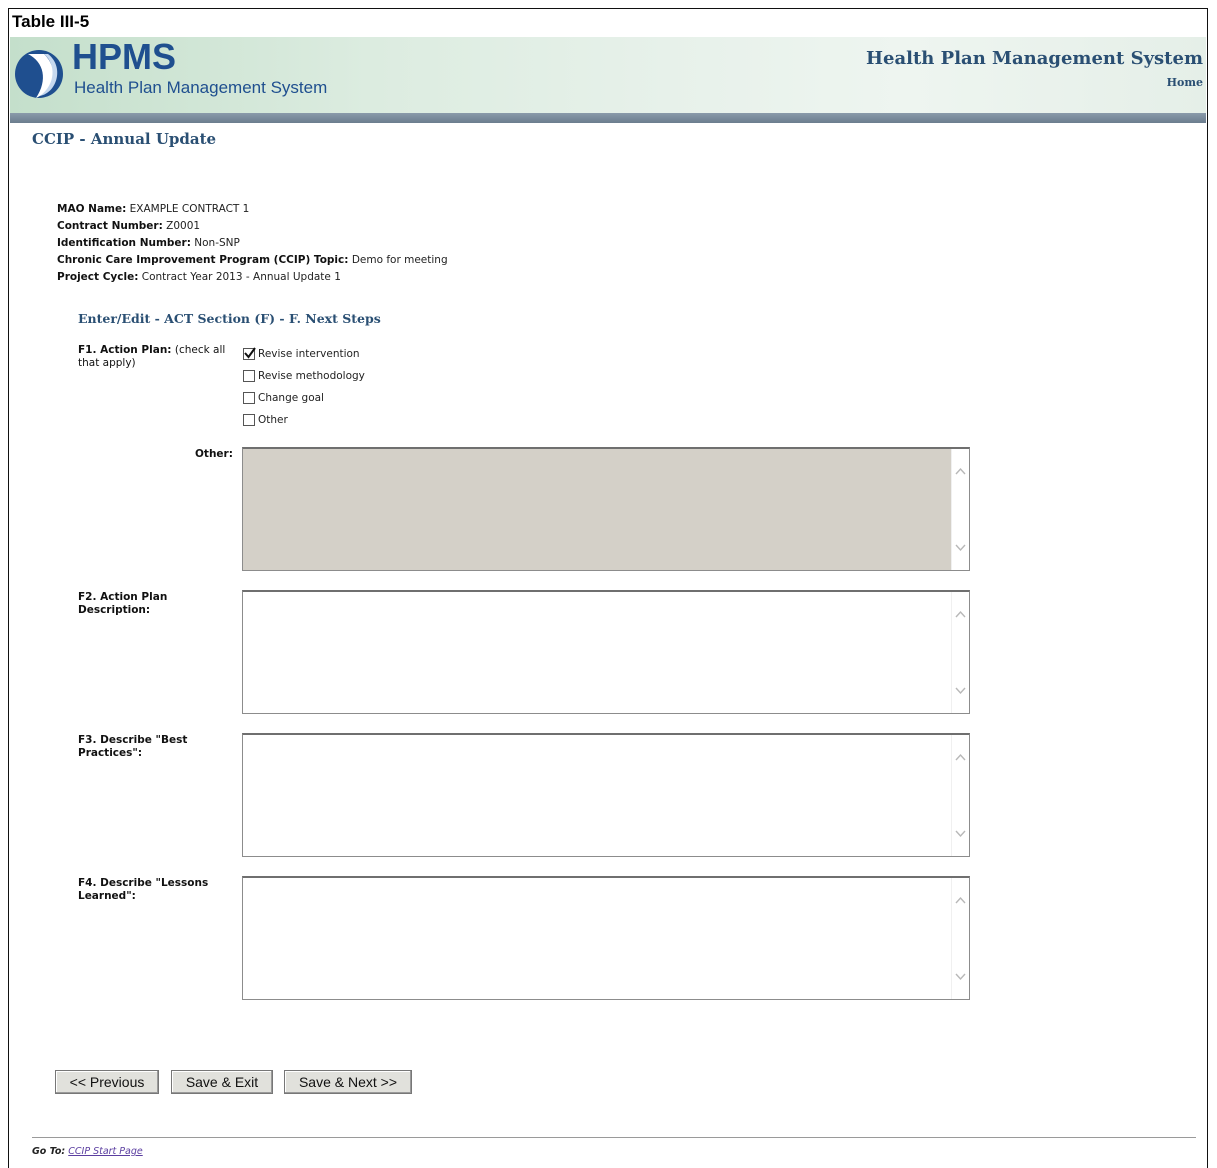  I want to click on f3-textarea, so click(606, 795).